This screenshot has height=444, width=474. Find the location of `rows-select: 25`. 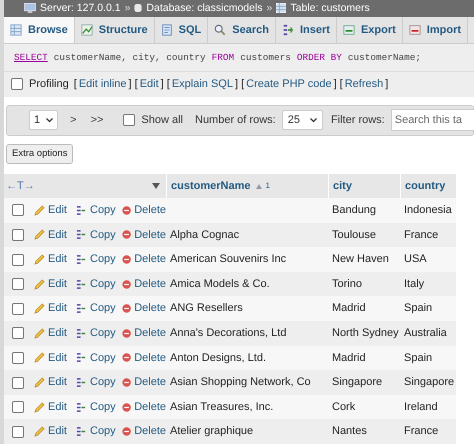

rows-select: 25 is located at coordinates (302, 120).